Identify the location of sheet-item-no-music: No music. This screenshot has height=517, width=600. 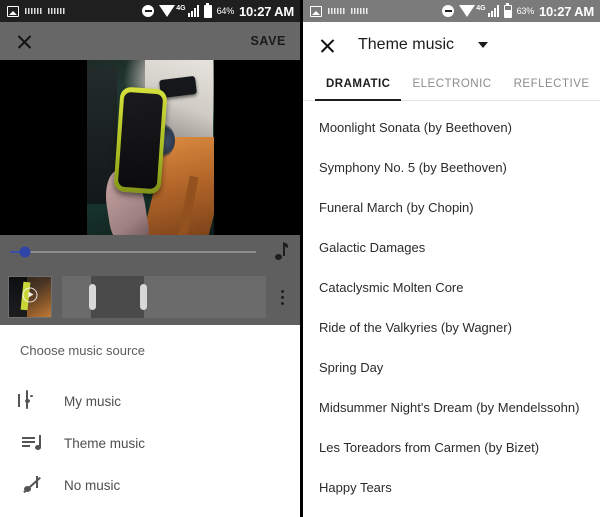
(150, 485).